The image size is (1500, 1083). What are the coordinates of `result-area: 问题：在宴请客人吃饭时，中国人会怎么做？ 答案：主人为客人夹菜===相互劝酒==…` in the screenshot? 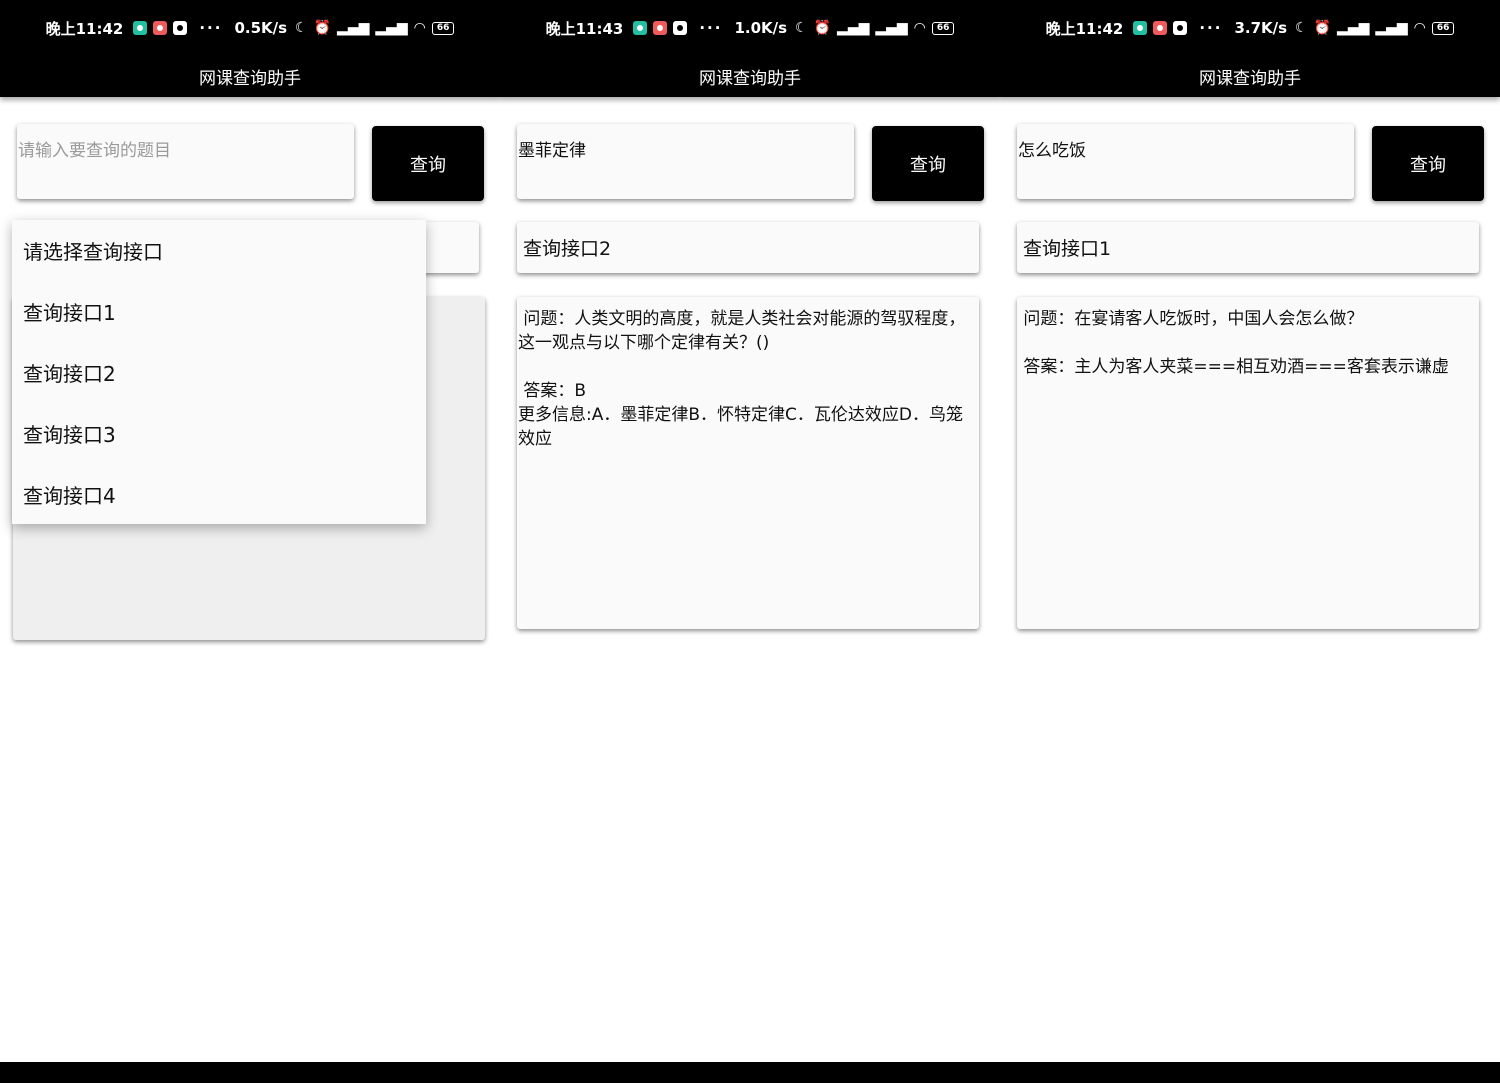 It's located at (1248, 463).